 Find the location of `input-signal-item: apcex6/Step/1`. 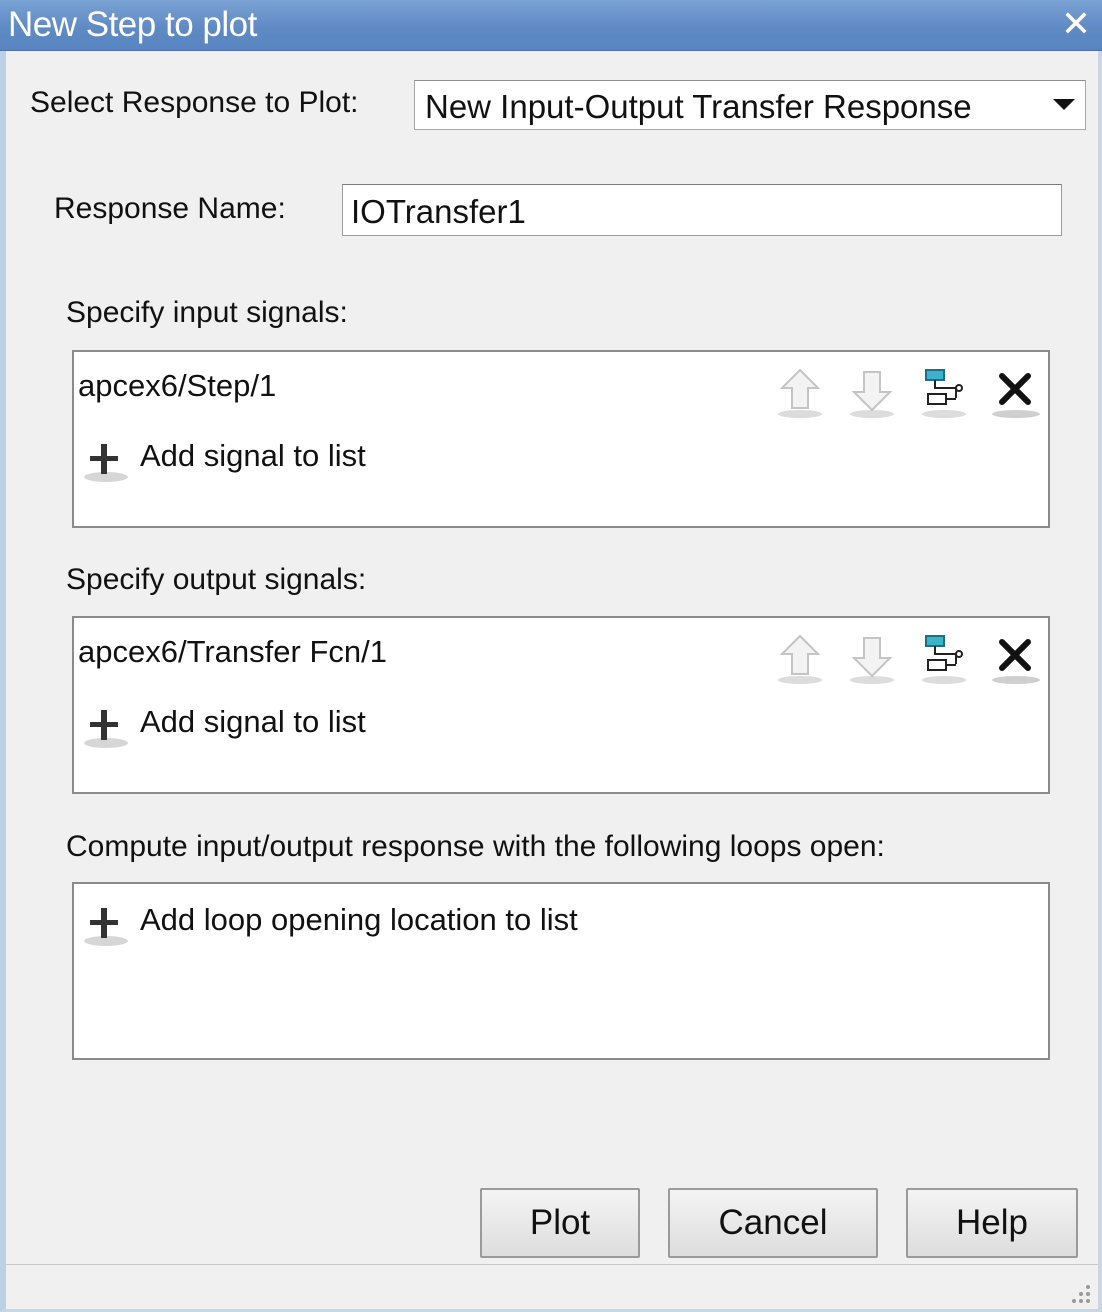

input-signal-item: apcex6/Step/1 is located at coordinates (177, 386).